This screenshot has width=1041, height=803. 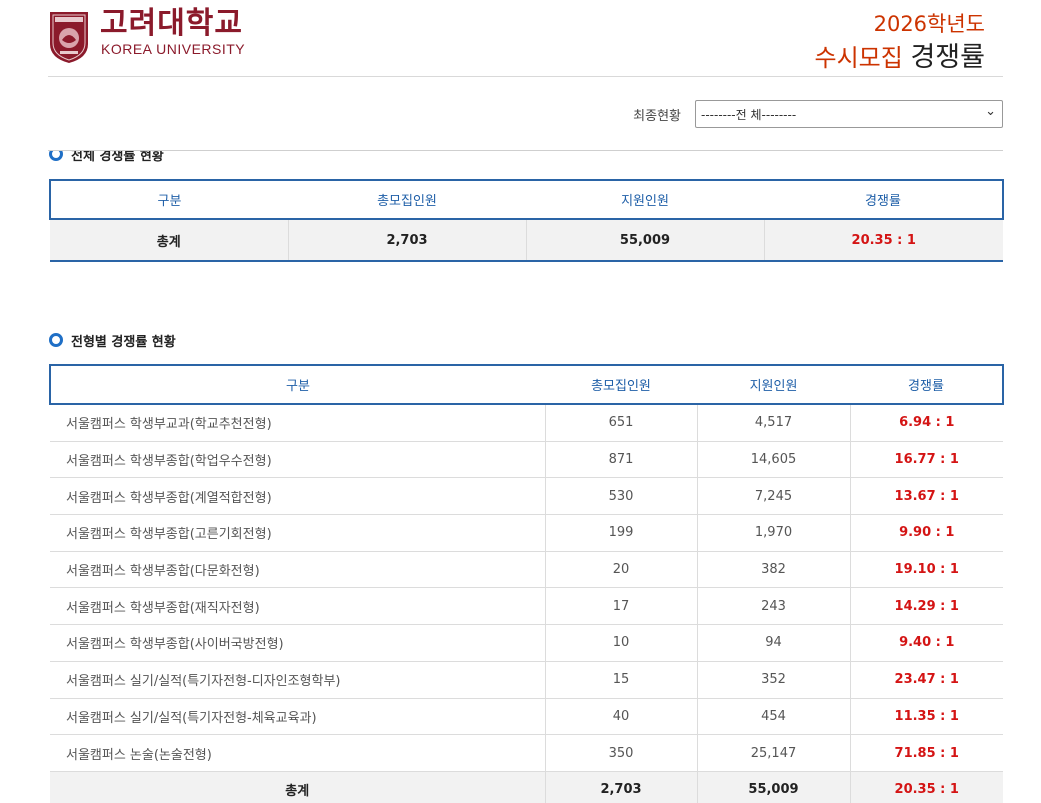 I want to click on cell-category: 서울캠퍼스 학생부교과(학교추천전형), so click(x=298, y=423).